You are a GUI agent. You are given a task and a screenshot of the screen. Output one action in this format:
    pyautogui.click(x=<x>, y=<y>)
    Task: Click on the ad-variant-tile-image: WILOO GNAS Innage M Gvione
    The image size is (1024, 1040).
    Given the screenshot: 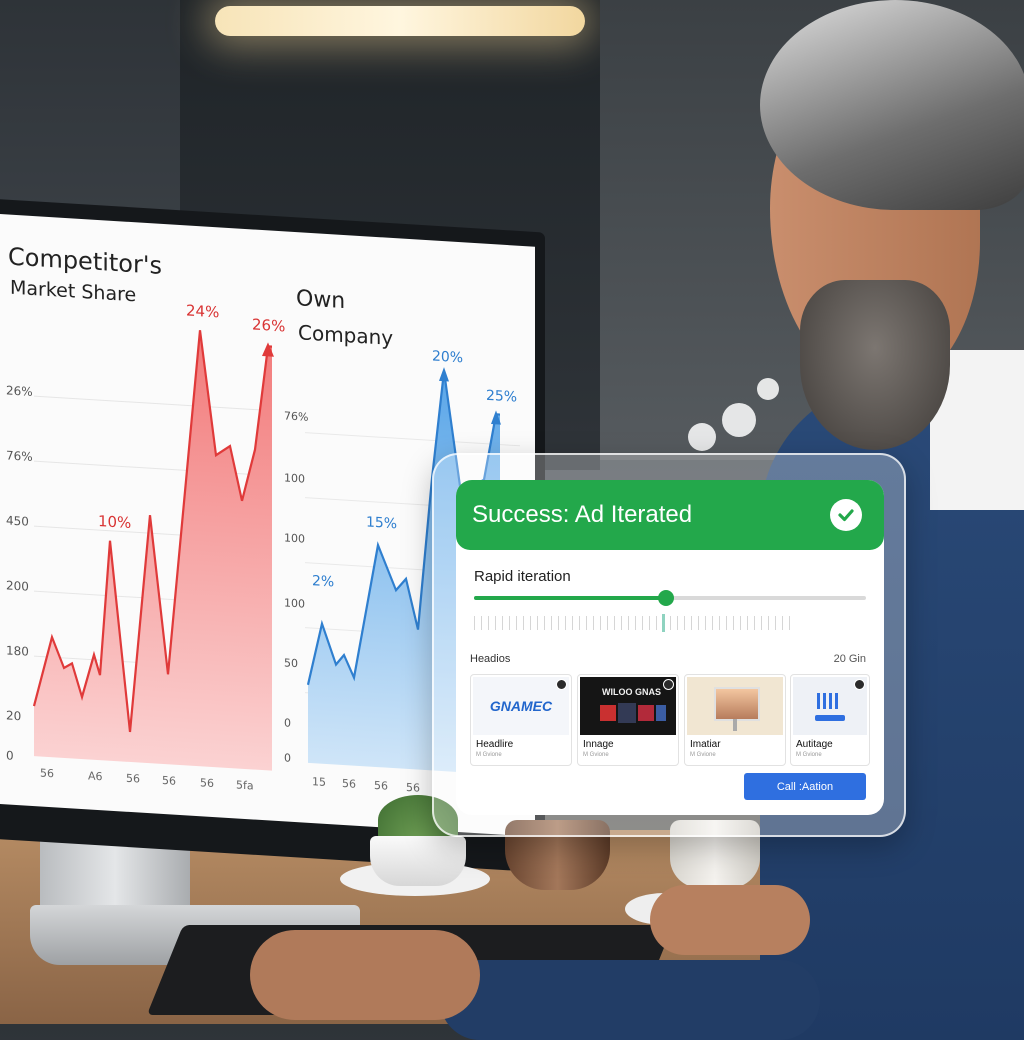 What is the action you would take?
    pyautogui.click(x=628, y=720)
    